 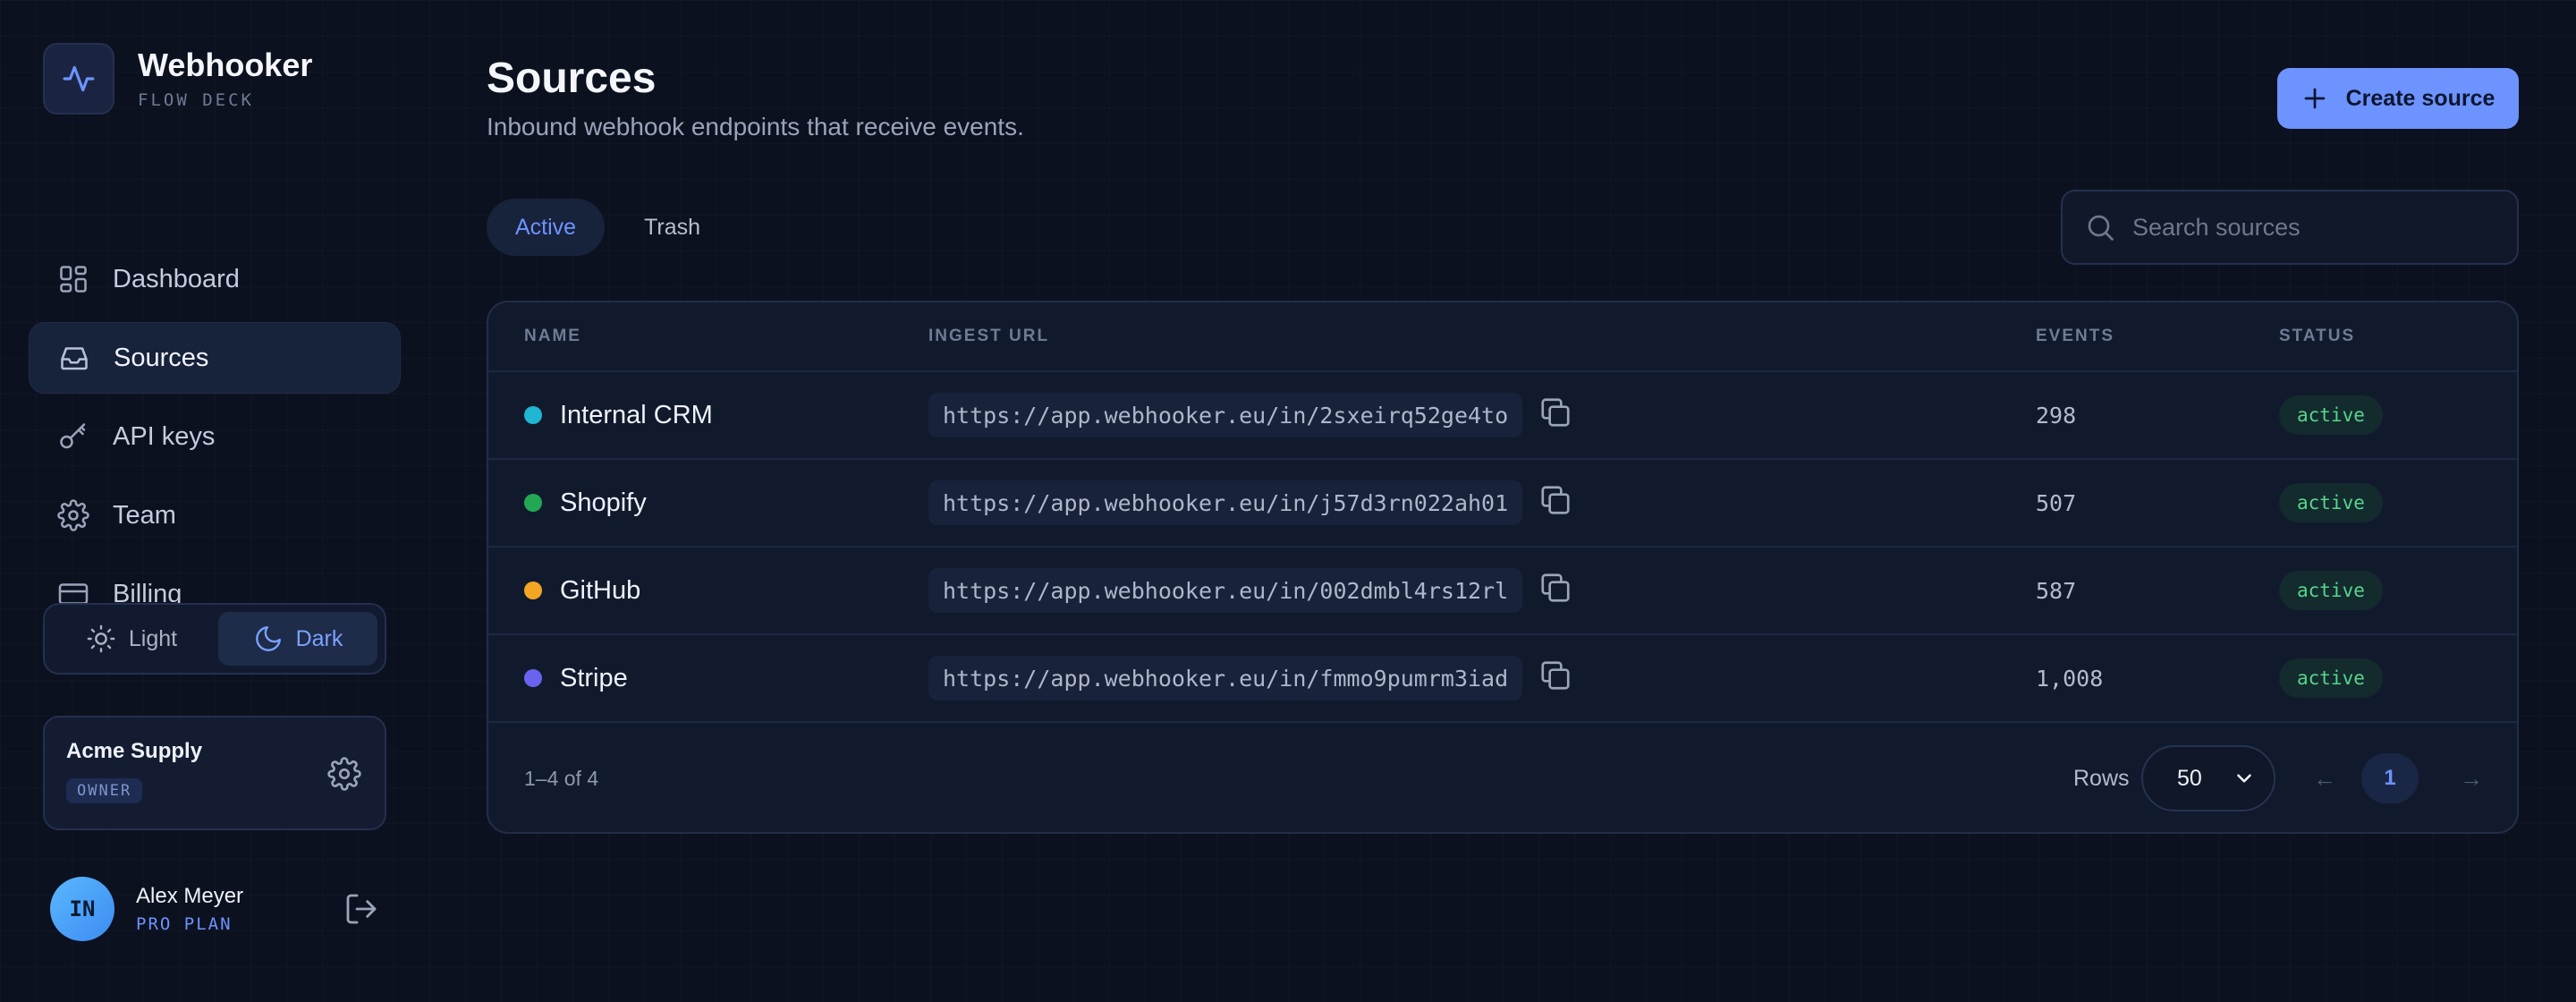 What do you see at coordinates (176, 278) in the screenshot?
I see `sidebar-item-label: Dashboard` at bounding box center [176, 278].